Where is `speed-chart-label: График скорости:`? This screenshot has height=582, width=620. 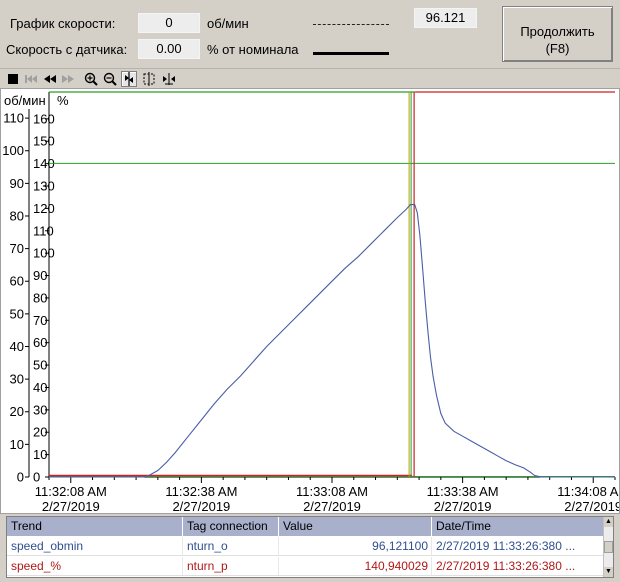
speed-chart-label: График скорости: is located at coordinates (63, 23).